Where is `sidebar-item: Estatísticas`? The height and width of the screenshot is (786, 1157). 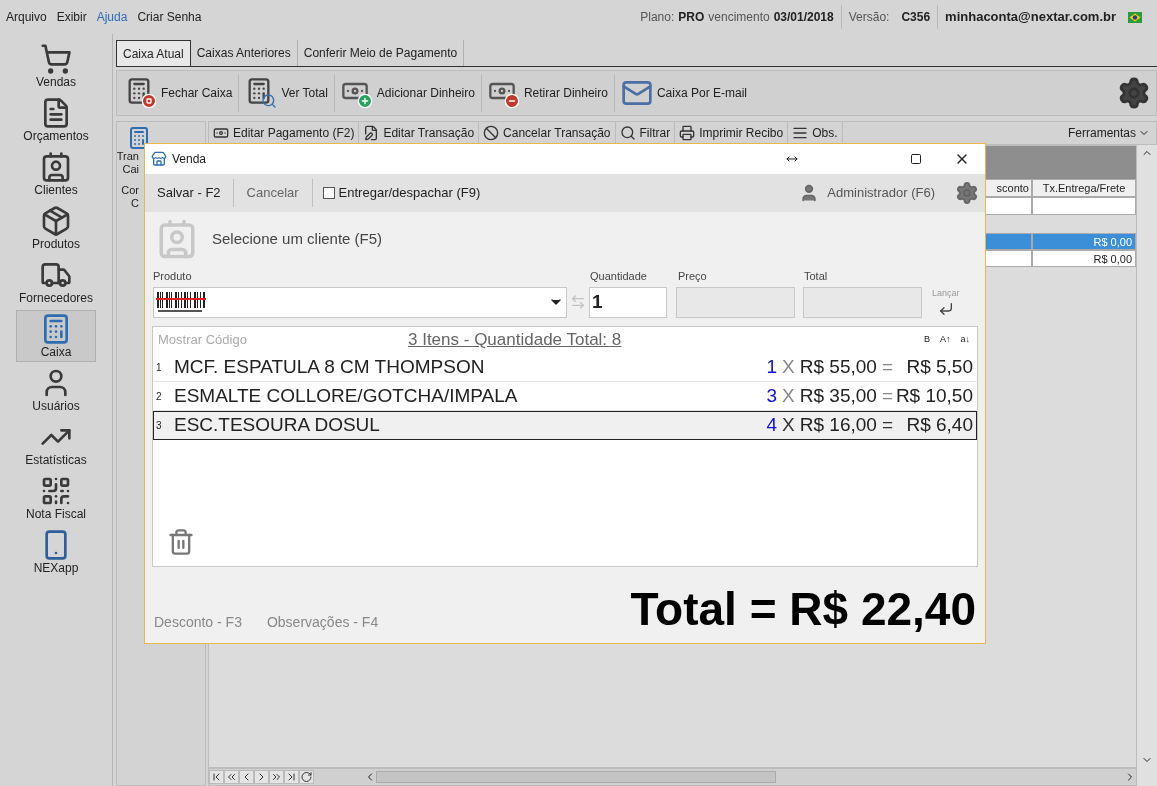 sidebar-item: Estatísticas is located at coordinates (56, 444).